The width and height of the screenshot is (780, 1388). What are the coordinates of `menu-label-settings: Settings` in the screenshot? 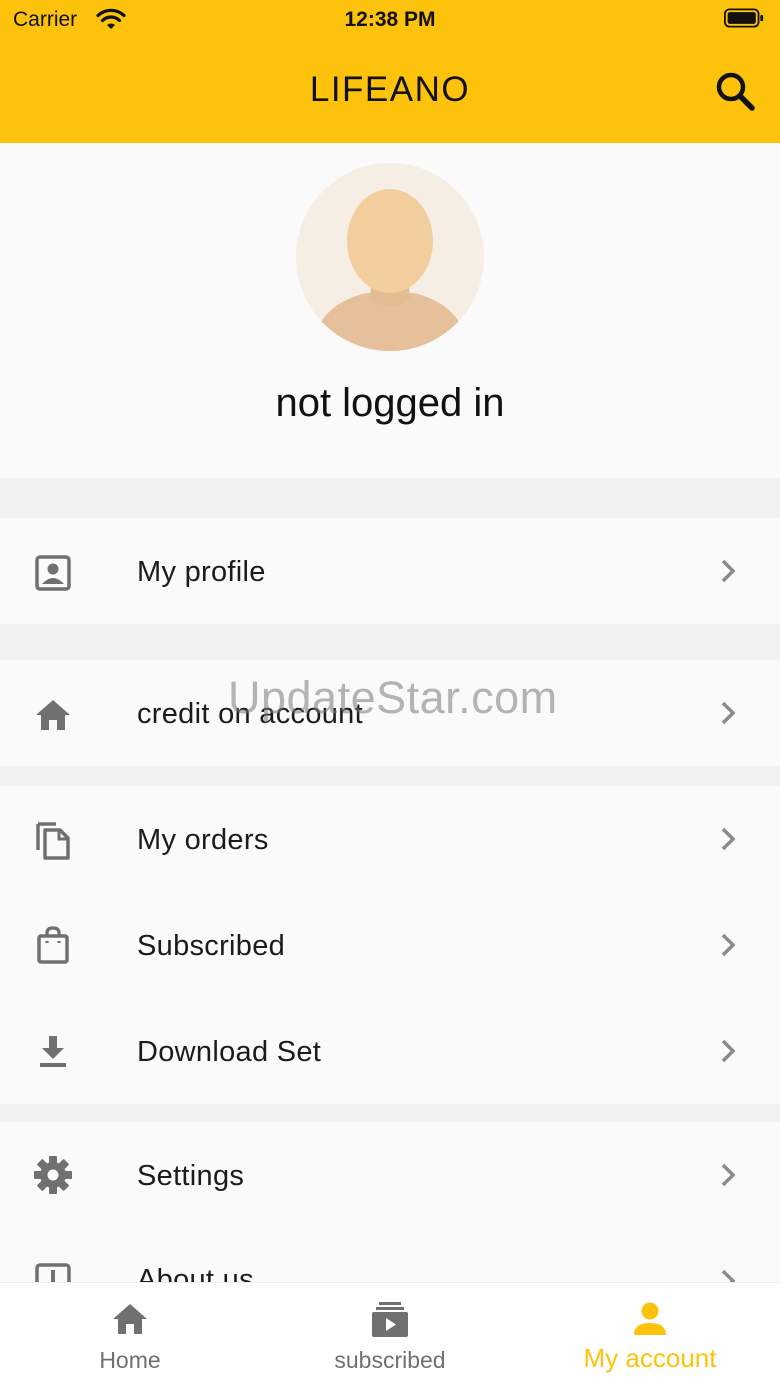 It's located at (191, 1176).